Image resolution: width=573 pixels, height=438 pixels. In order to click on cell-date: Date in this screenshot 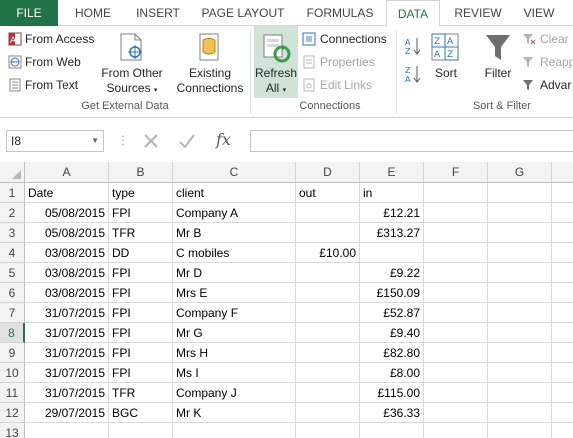, I will do `click(67, 193)`.